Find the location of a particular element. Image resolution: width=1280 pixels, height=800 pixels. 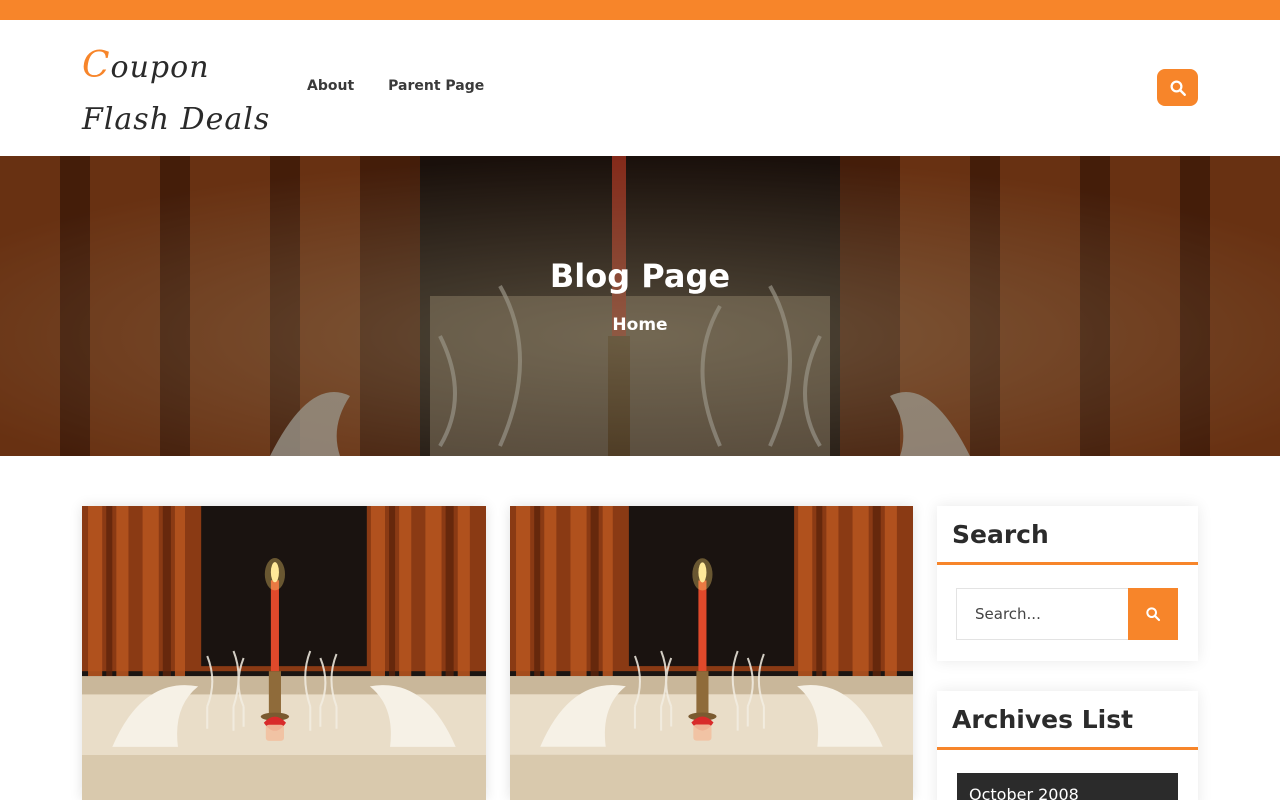

main-nav: About Parent Page is located at coordinates (395, 86).